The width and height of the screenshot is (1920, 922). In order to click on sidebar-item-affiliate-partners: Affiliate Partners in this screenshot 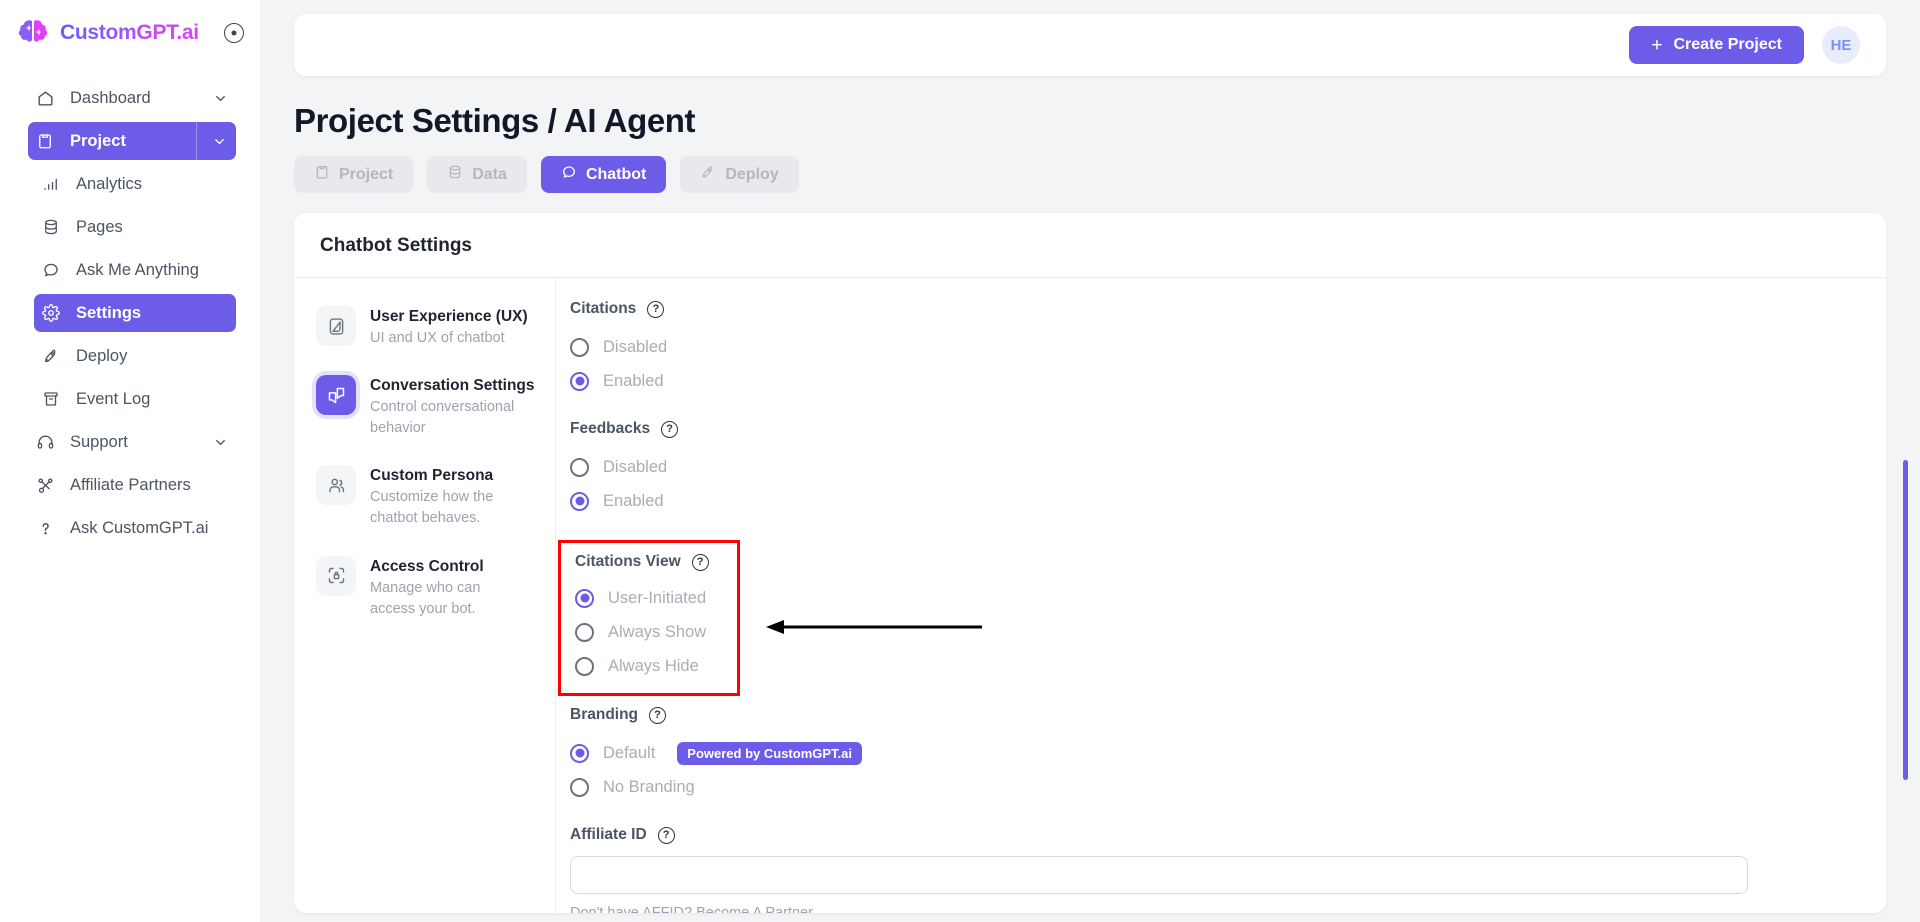, I will do `click(132, 485)`.